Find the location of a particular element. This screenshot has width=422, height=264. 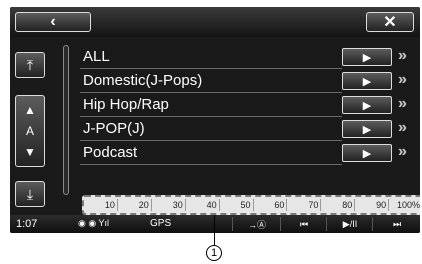

alphabet-search-button: ▲ A ▼ is located at coordinates (30, 131).